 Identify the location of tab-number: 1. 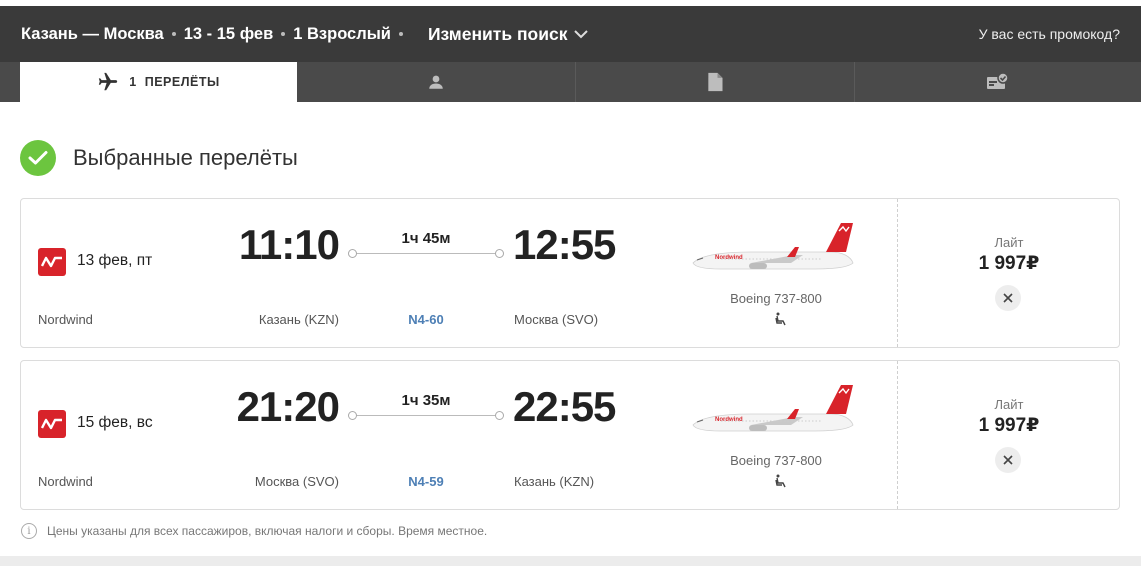
(133, 82).